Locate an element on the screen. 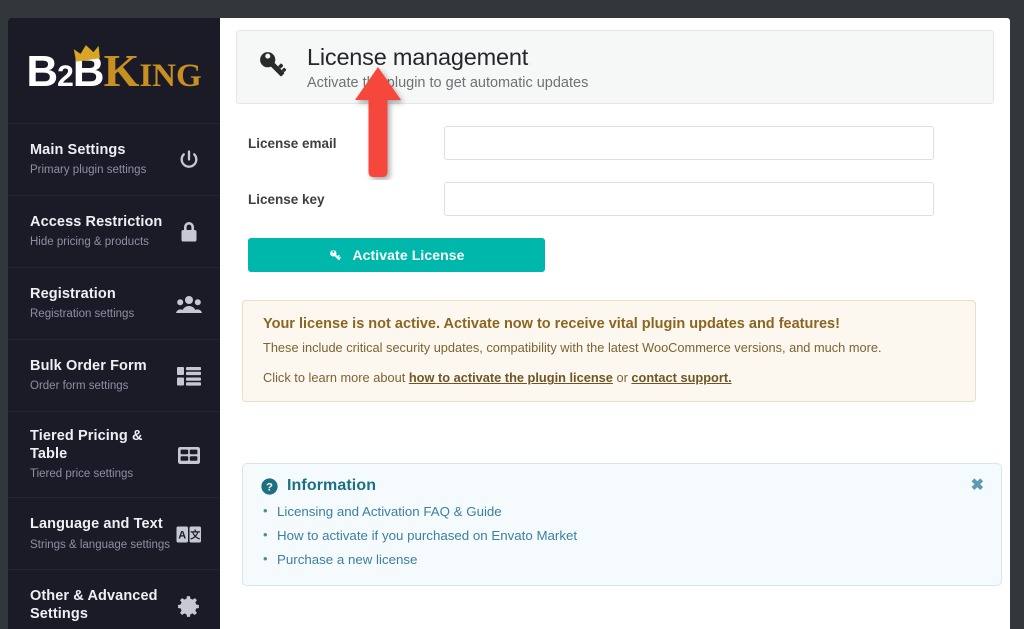  users-icon is located at coordinates (189, 304).